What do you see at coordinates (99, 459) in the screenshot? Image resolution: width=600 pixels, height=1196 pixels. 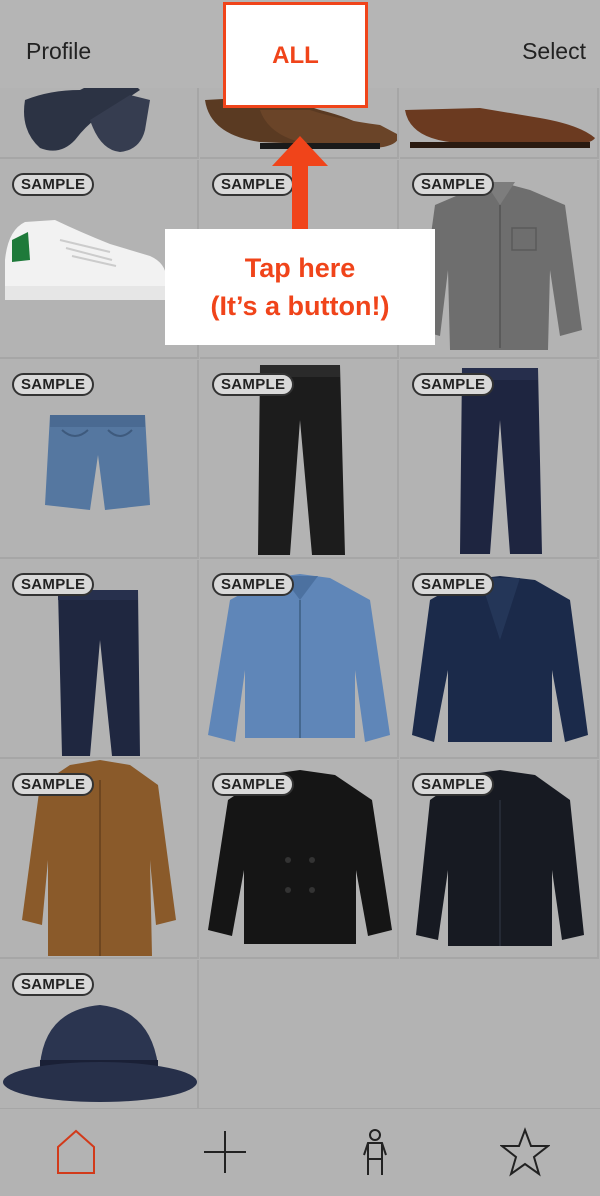 I see `grid-item-denim-shorts: SAMPLE` at bounding box center [99, 459].